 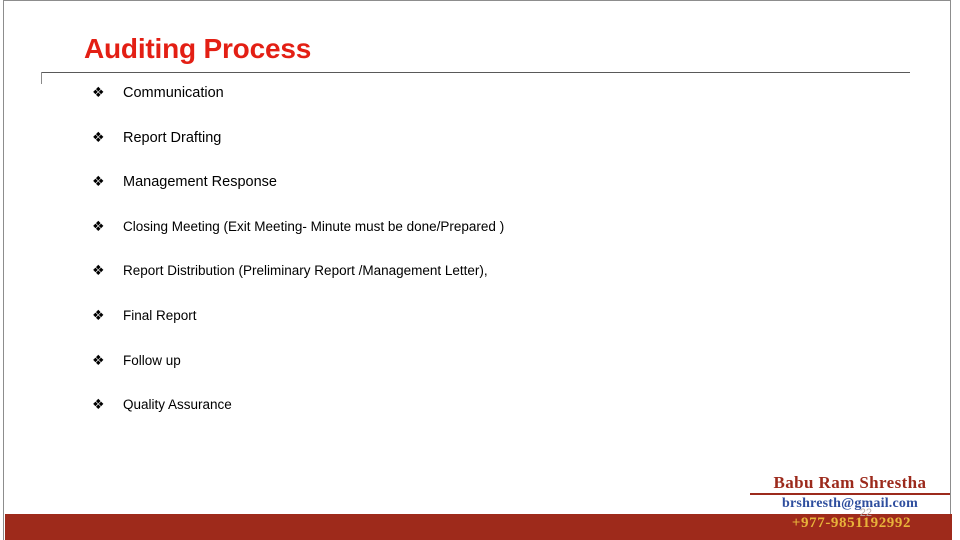 I want to click on list-item: ❖ Follow up, so click(x=507, y=374).